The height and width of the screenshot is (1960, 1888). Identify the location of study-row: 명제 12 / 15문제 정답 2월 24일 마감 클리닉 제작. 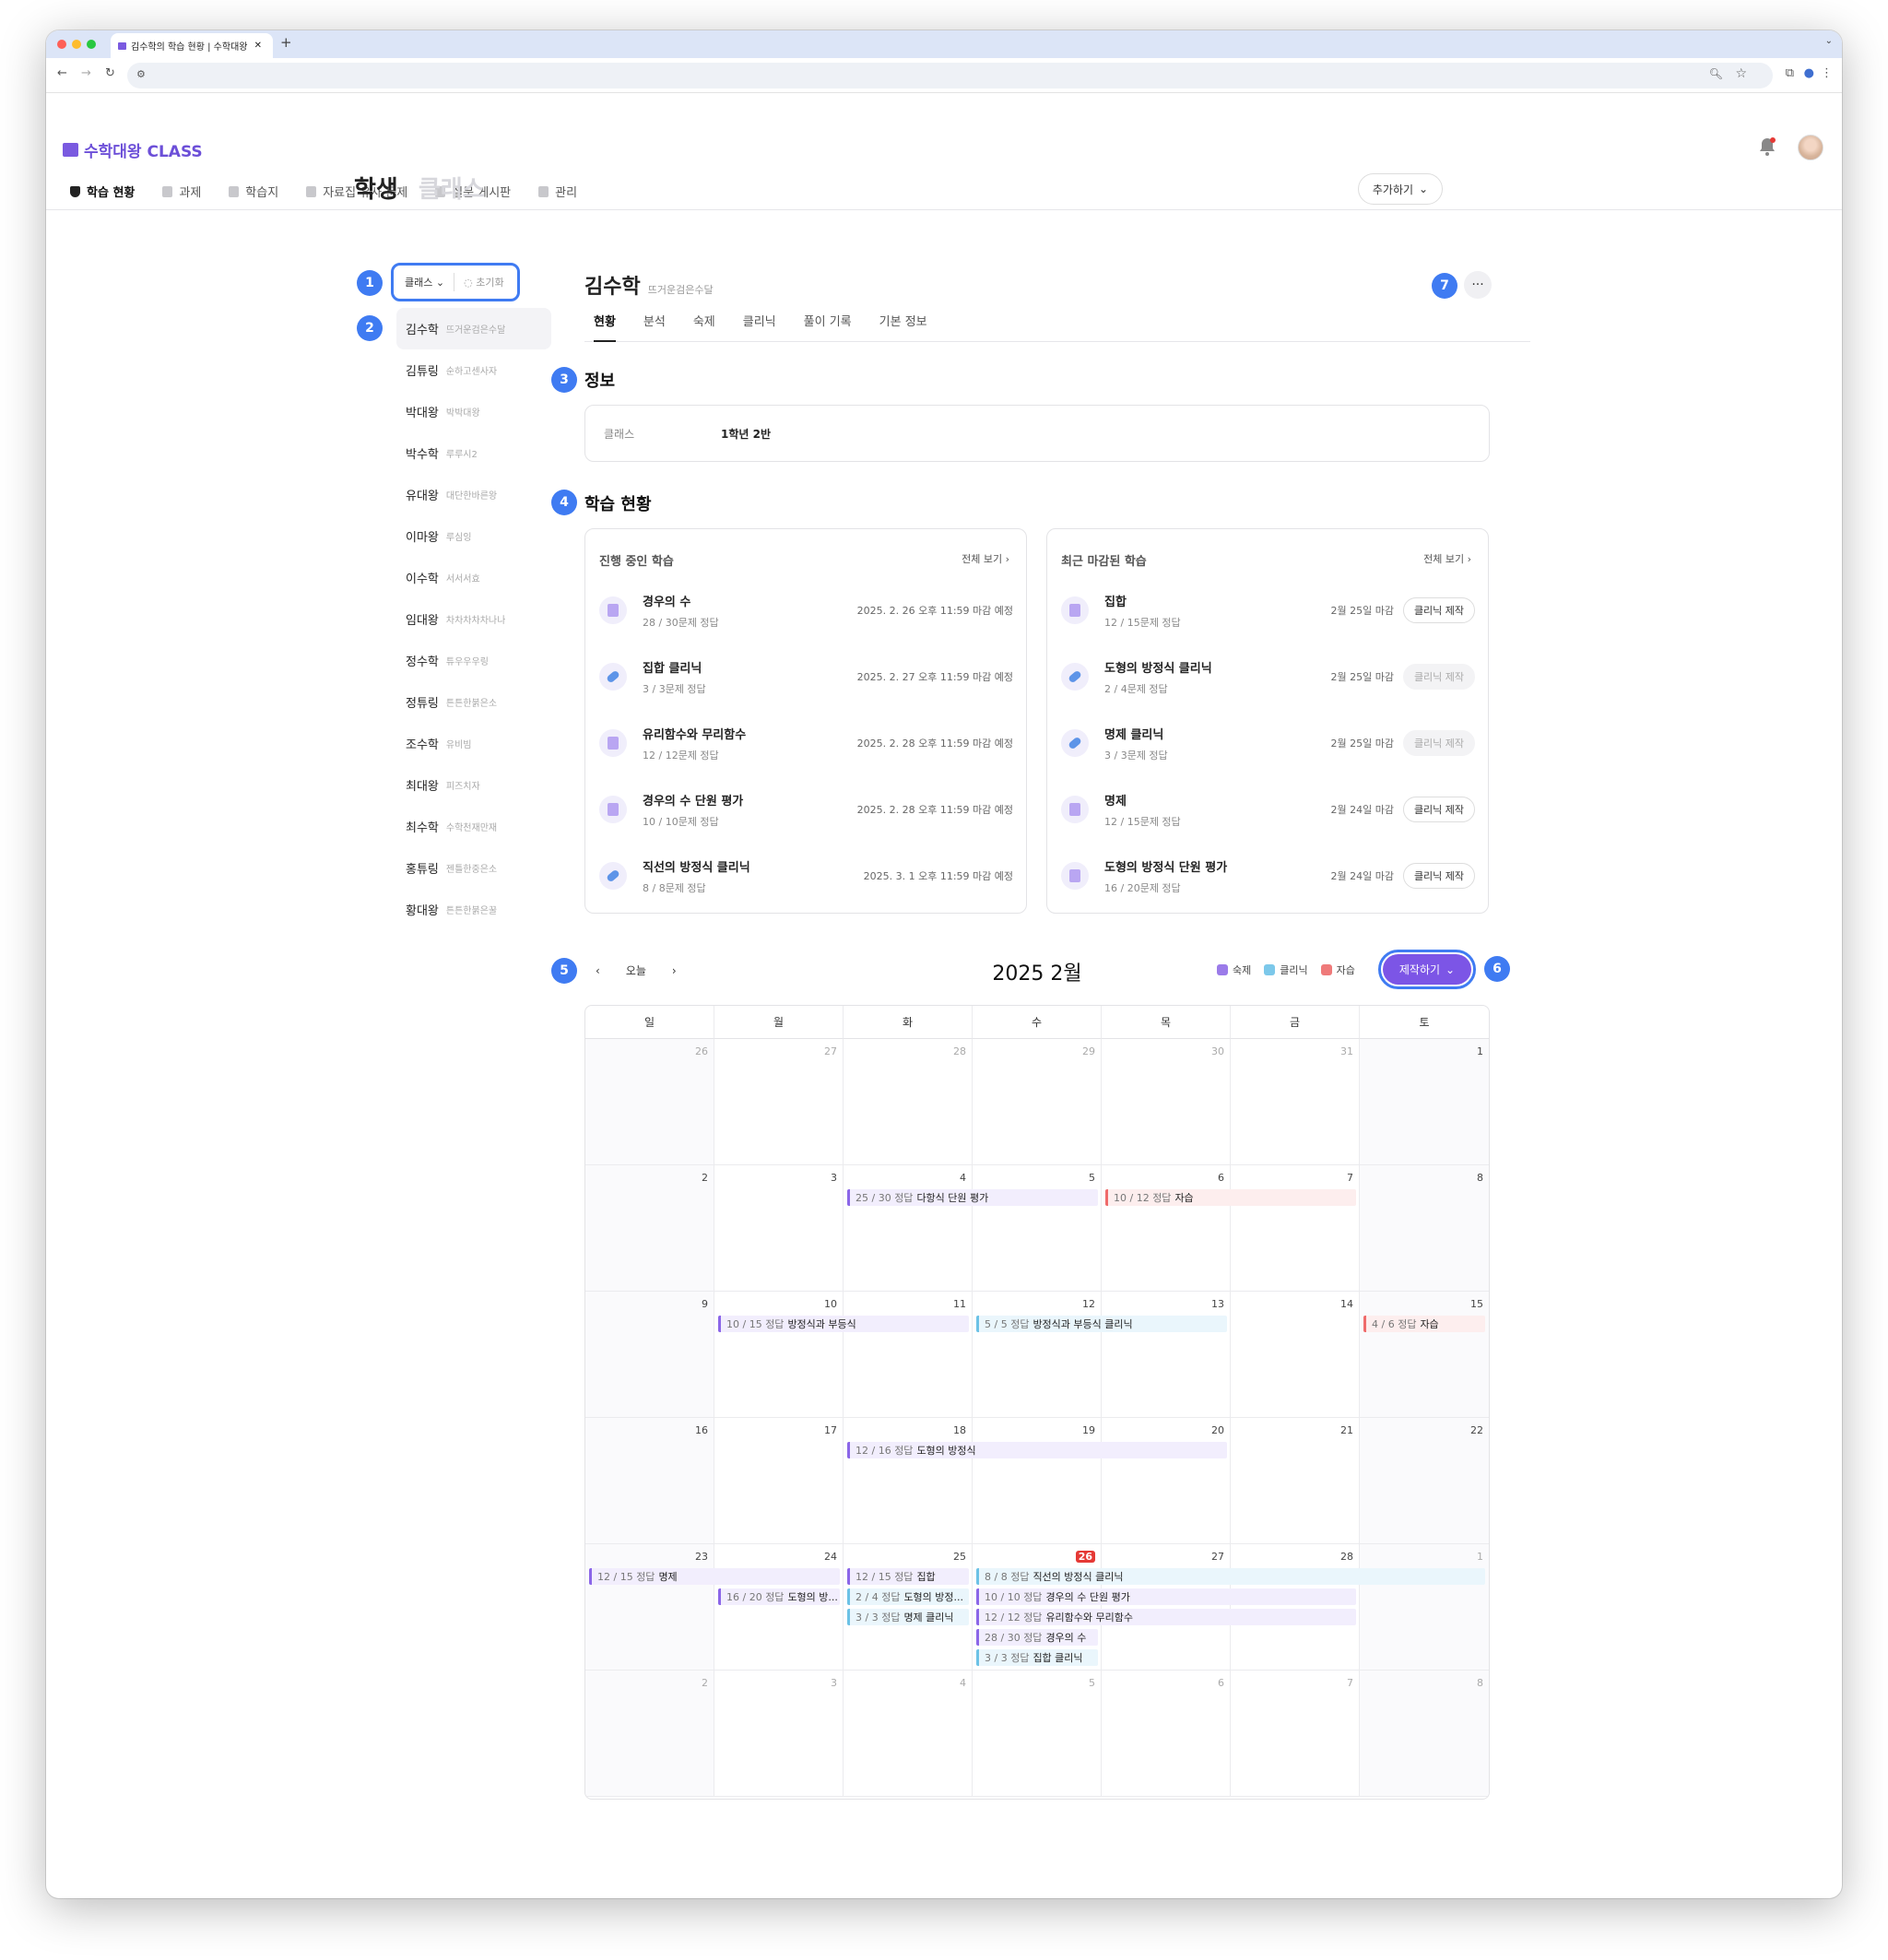
(1268, 809).